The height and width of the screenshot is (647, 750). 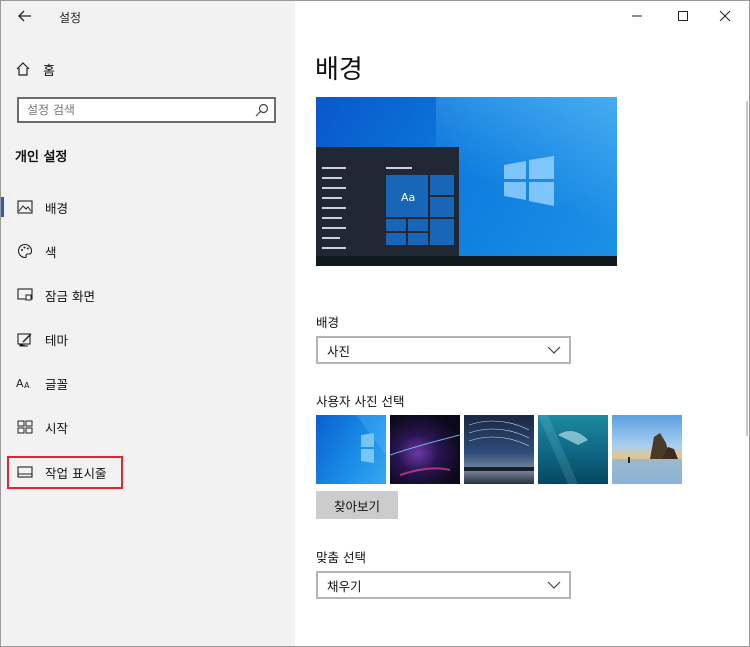 I want to click on search-input, so click(x=139, y=110).